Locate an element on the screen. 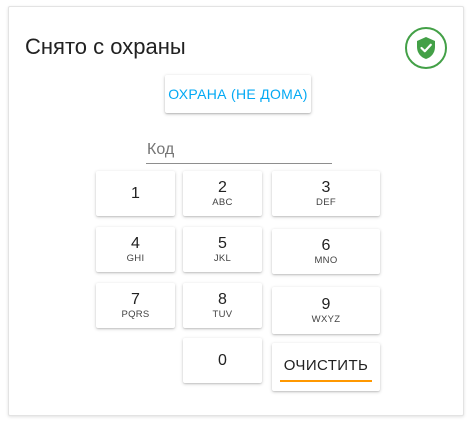 This screenshot has width=474, height=426. keypad-key-4: 4 GHI is located at coordinates (135, 249).